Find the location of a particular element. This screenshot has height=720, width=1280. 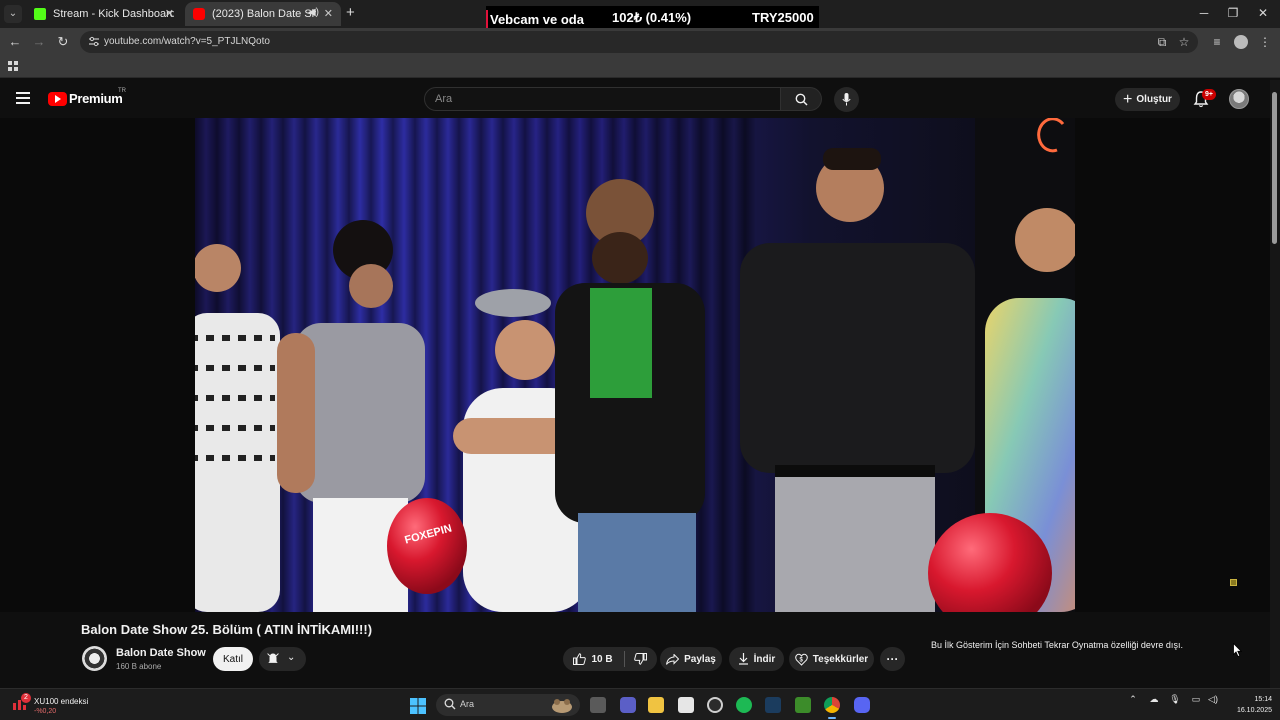

more-actions-button: ··· is located at coordinates (892, 659).